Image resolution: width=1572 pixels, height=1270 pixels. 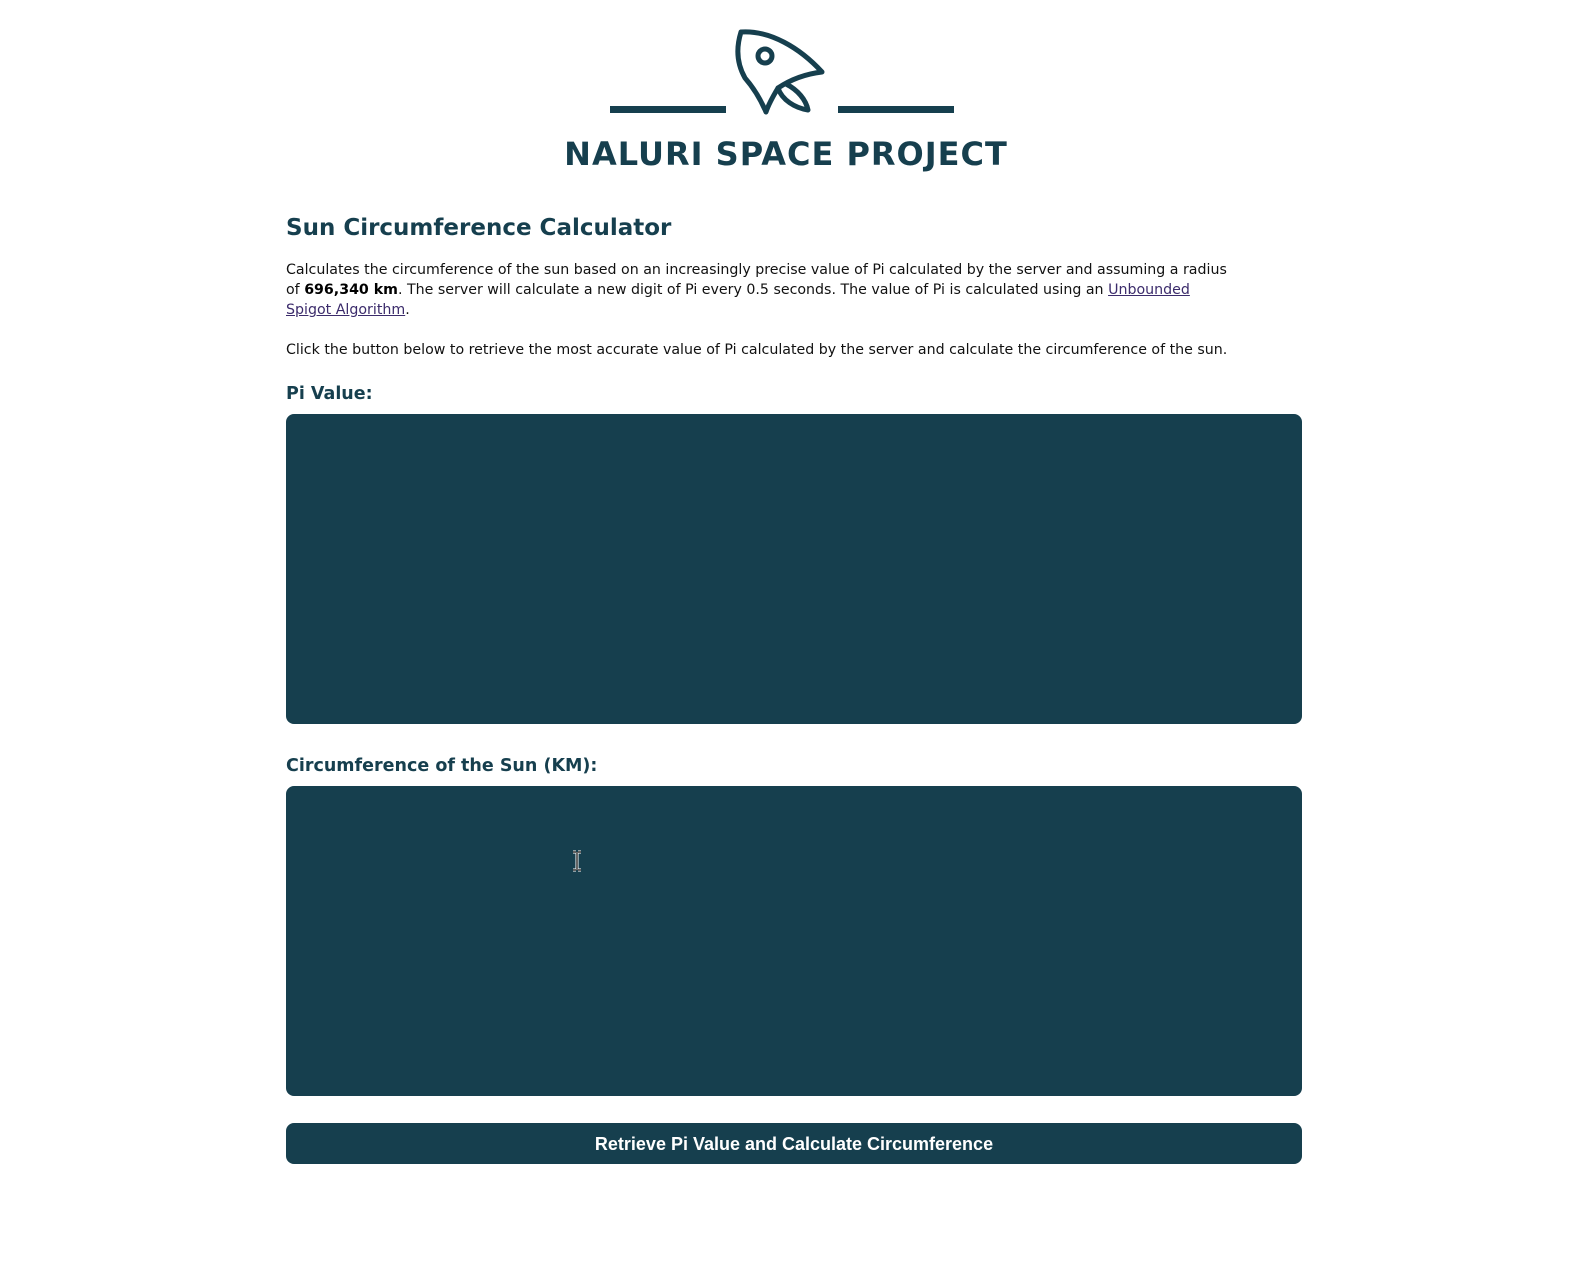 What do you see at coordinates (577, 861) in the screenshot?
I see `text-cursor-icon` at bounding box center [577, 861].